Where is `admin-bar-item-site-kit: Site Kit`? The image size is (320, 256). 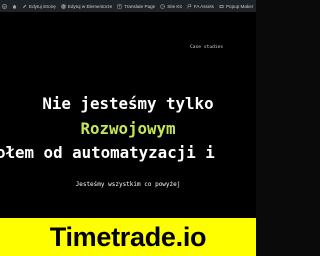 admin-bar-item-site-kit: Site Kit is located at coordinates (171, 6).